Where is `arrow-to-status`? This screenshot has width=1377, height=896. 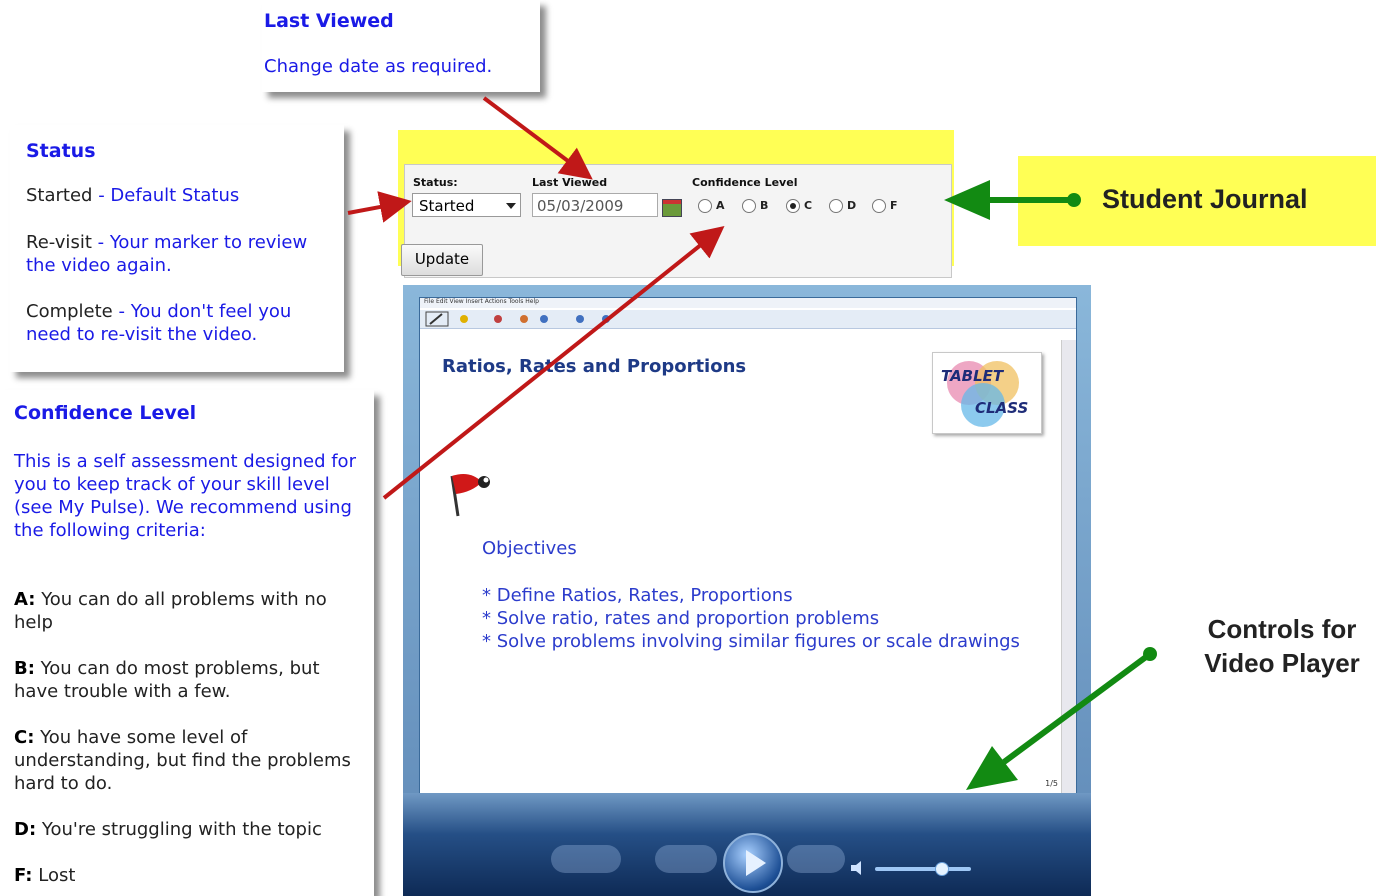 arrow-to-status is located at coordinates (379, 207).